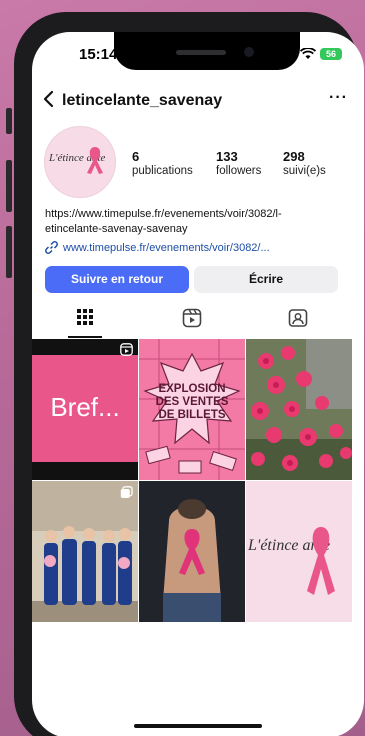 This screenshot has height=736, width=365. I want to click on back-arrow-icon, so click(49, 99).